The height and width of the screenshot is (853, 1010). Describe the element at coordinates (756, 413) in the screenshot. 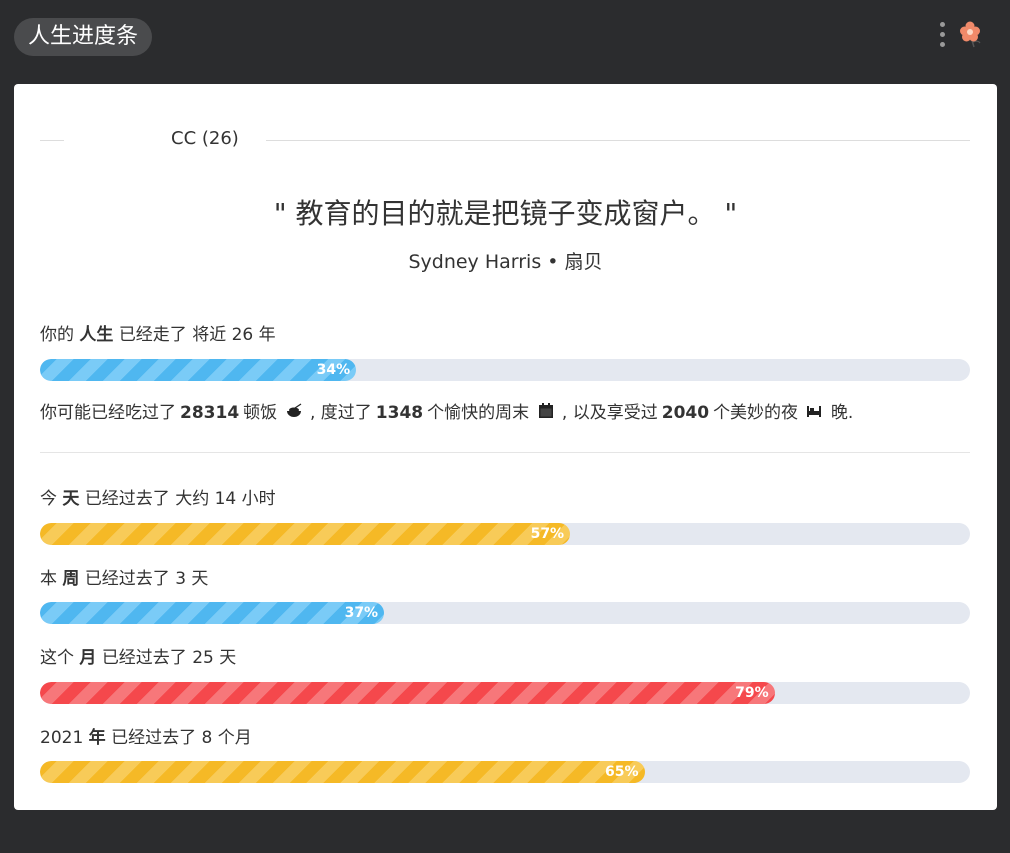

I see `stats-text: 个美妙的夜` at that location.